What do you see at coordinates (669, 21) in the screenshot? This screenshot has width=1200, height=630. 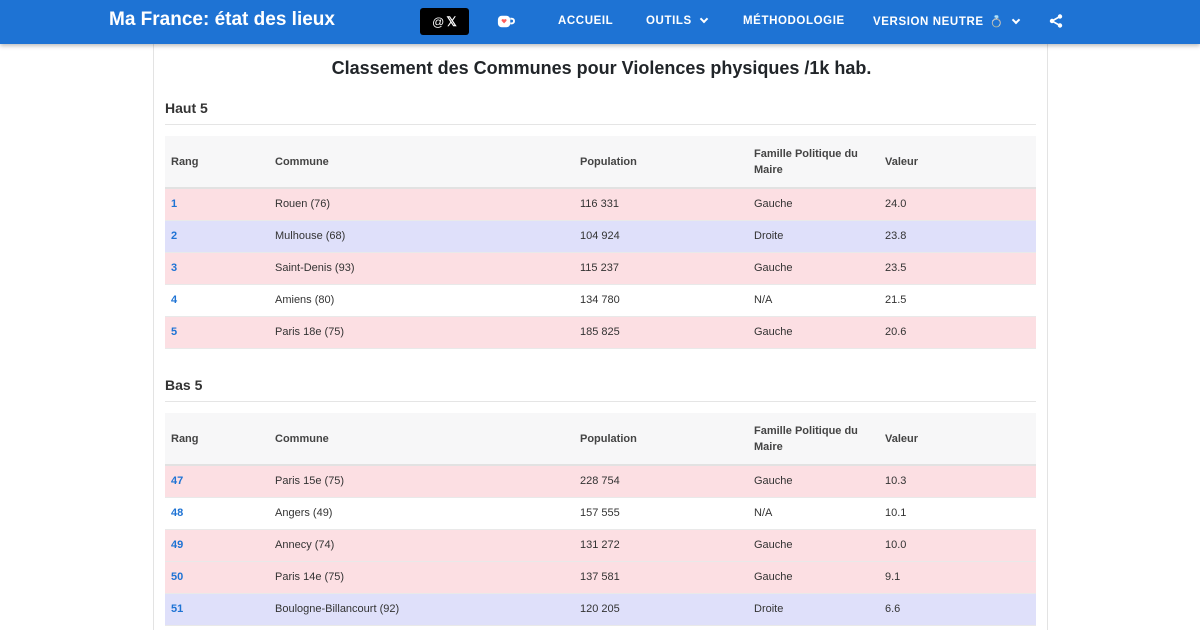 I see `nav-outils-label: OUTILS` at bounding box center [669, 21].